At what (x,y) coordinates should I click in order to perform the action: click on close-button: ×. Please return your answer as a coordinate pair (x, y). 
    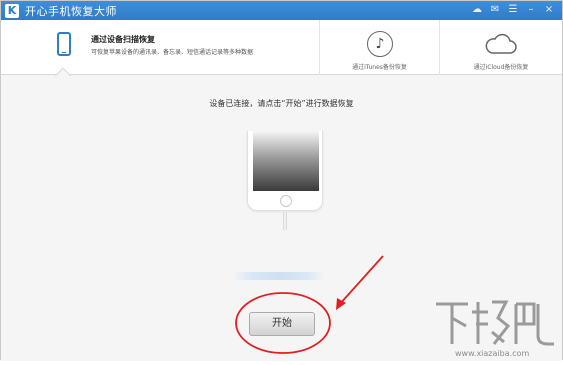
    Looking at the image, I should click on (549, 10).